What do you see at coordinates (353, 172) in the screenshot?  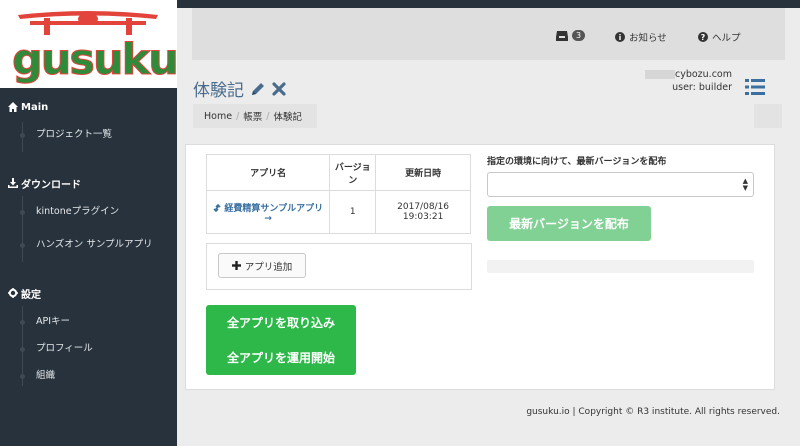 I see `col-version: バージョン` at bounding box center [353, 172].